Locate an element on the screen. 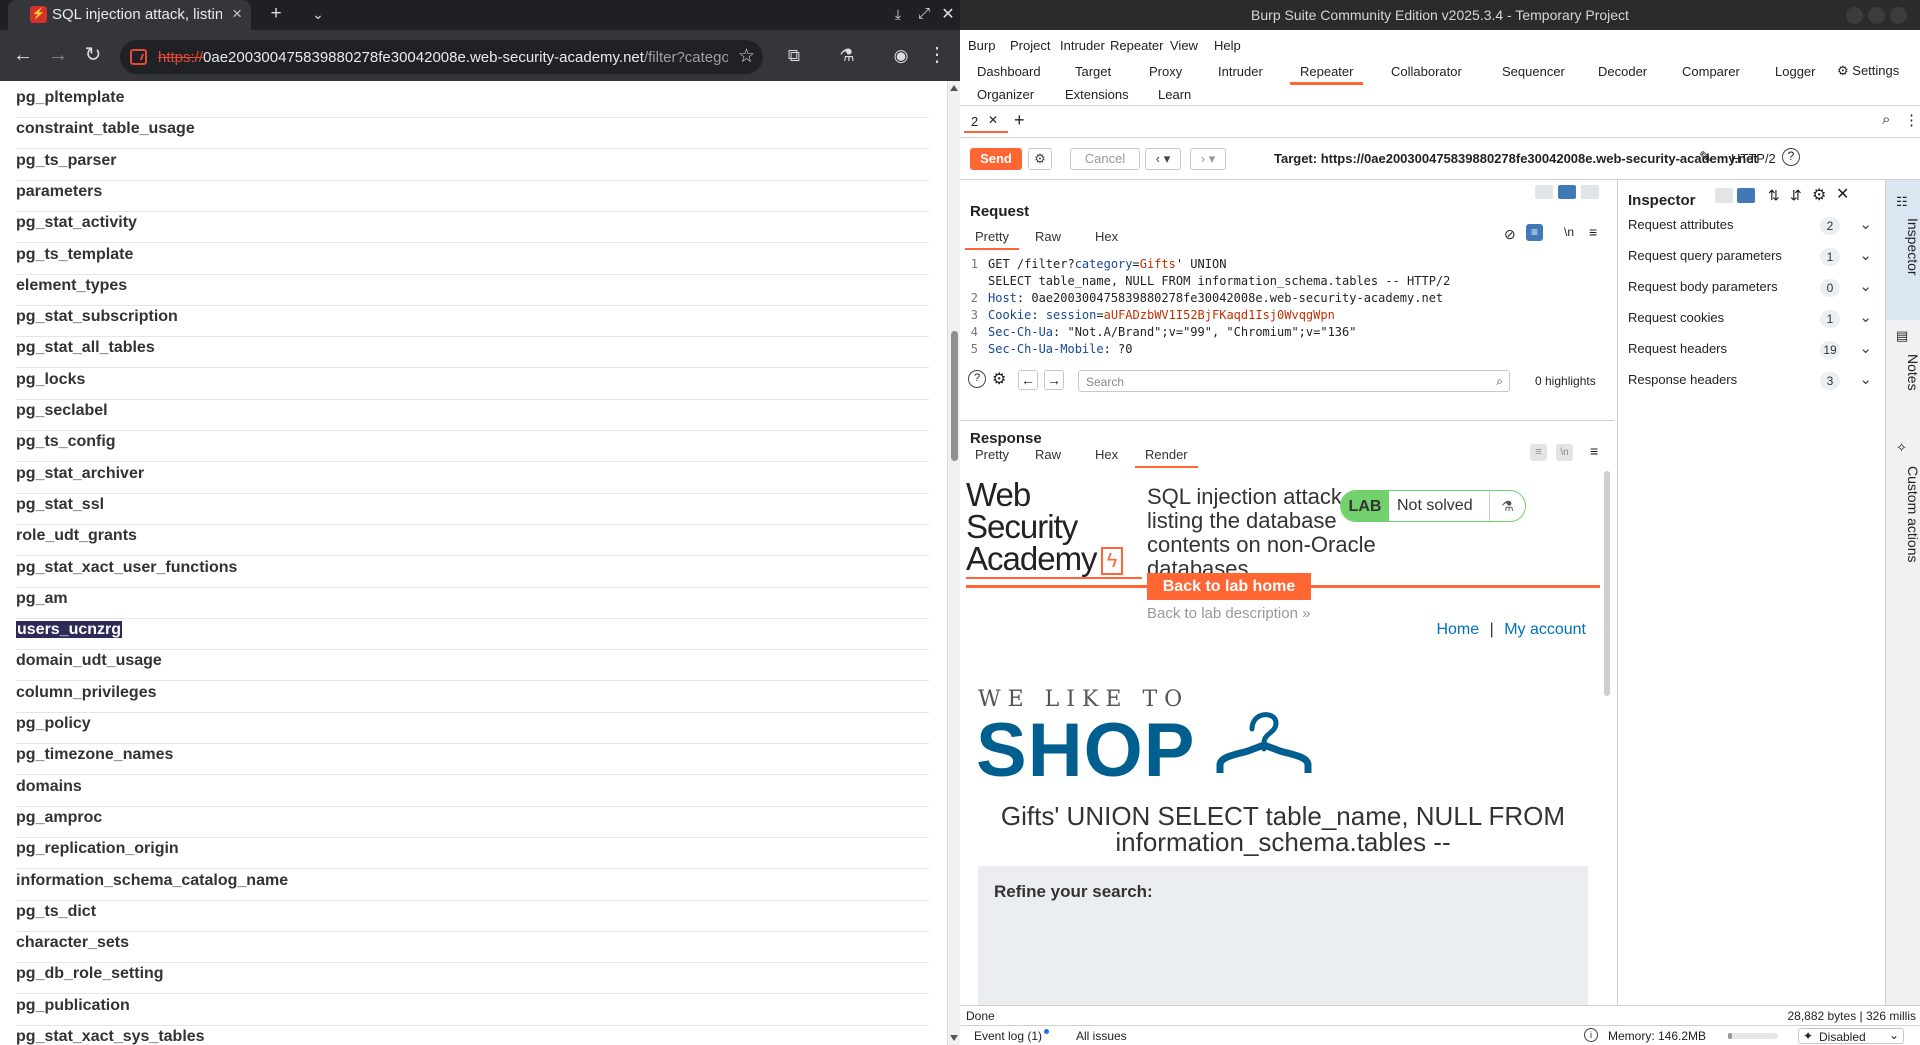  not-secure-icon is located at coordinates (138, 57).